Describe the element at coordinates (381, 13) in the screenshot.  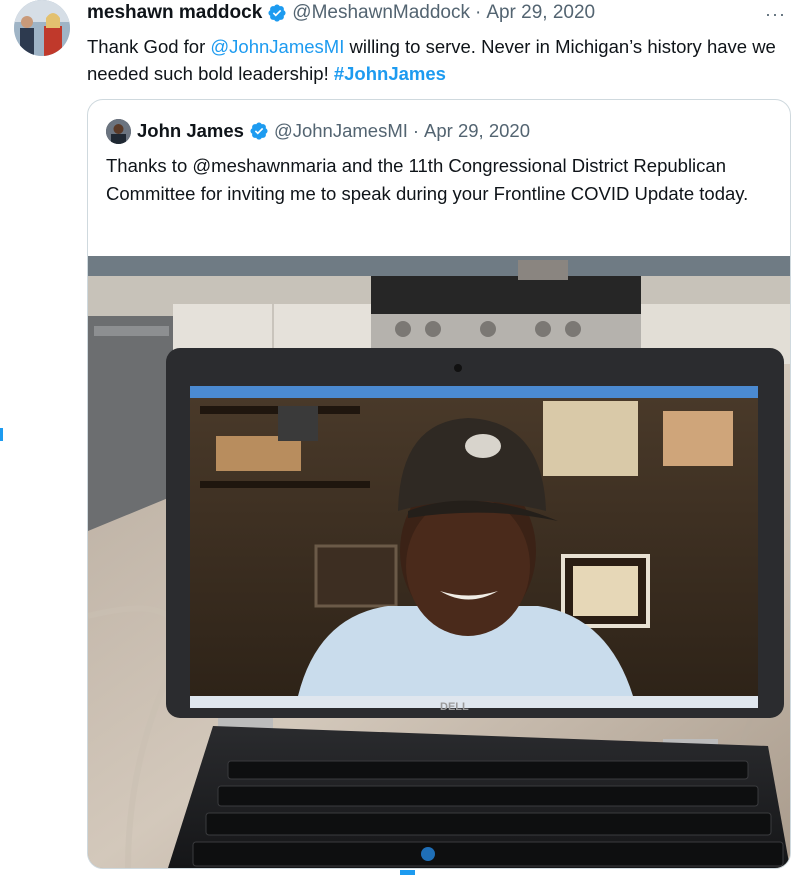
I see `author-handle: @MeshawnMaddock` at that location.